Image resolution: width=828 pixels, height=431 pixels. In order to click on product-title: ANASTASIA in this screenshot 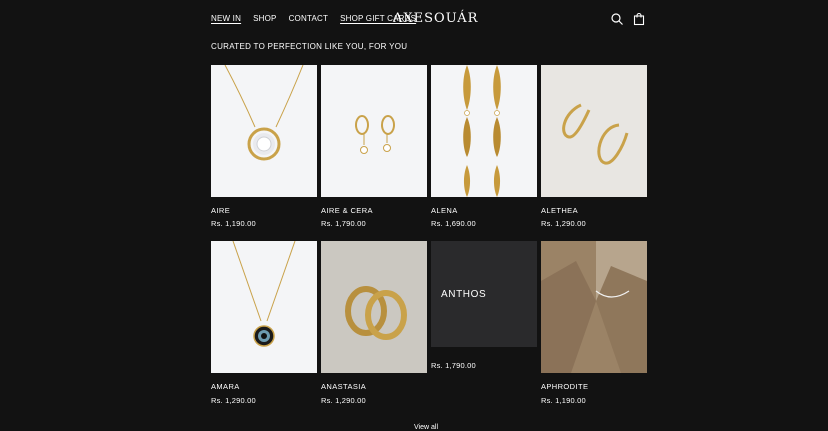, I will do `click(343, 386)`.